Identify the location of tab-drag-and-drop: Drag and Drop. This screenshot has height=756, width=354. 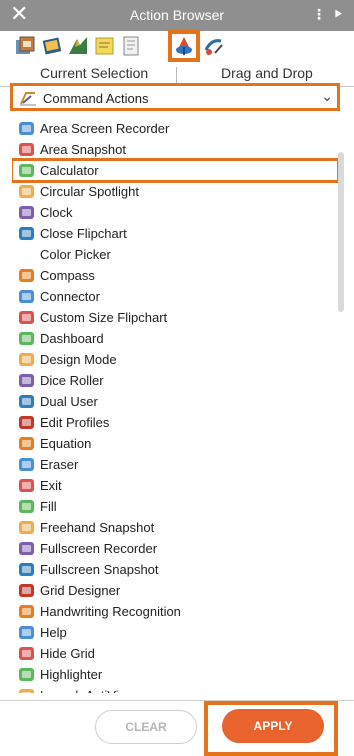
(267, 73).